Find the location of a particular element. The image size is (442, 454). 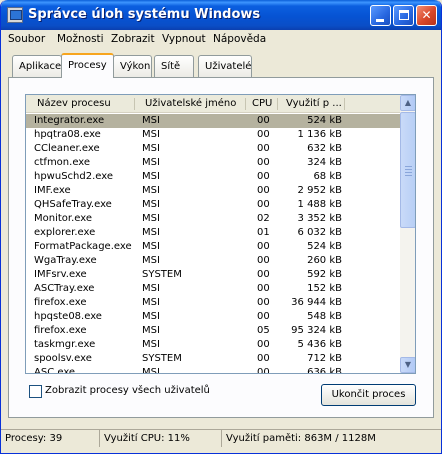

process-name: spoolsv.exe is located at coordinates (63, 358).